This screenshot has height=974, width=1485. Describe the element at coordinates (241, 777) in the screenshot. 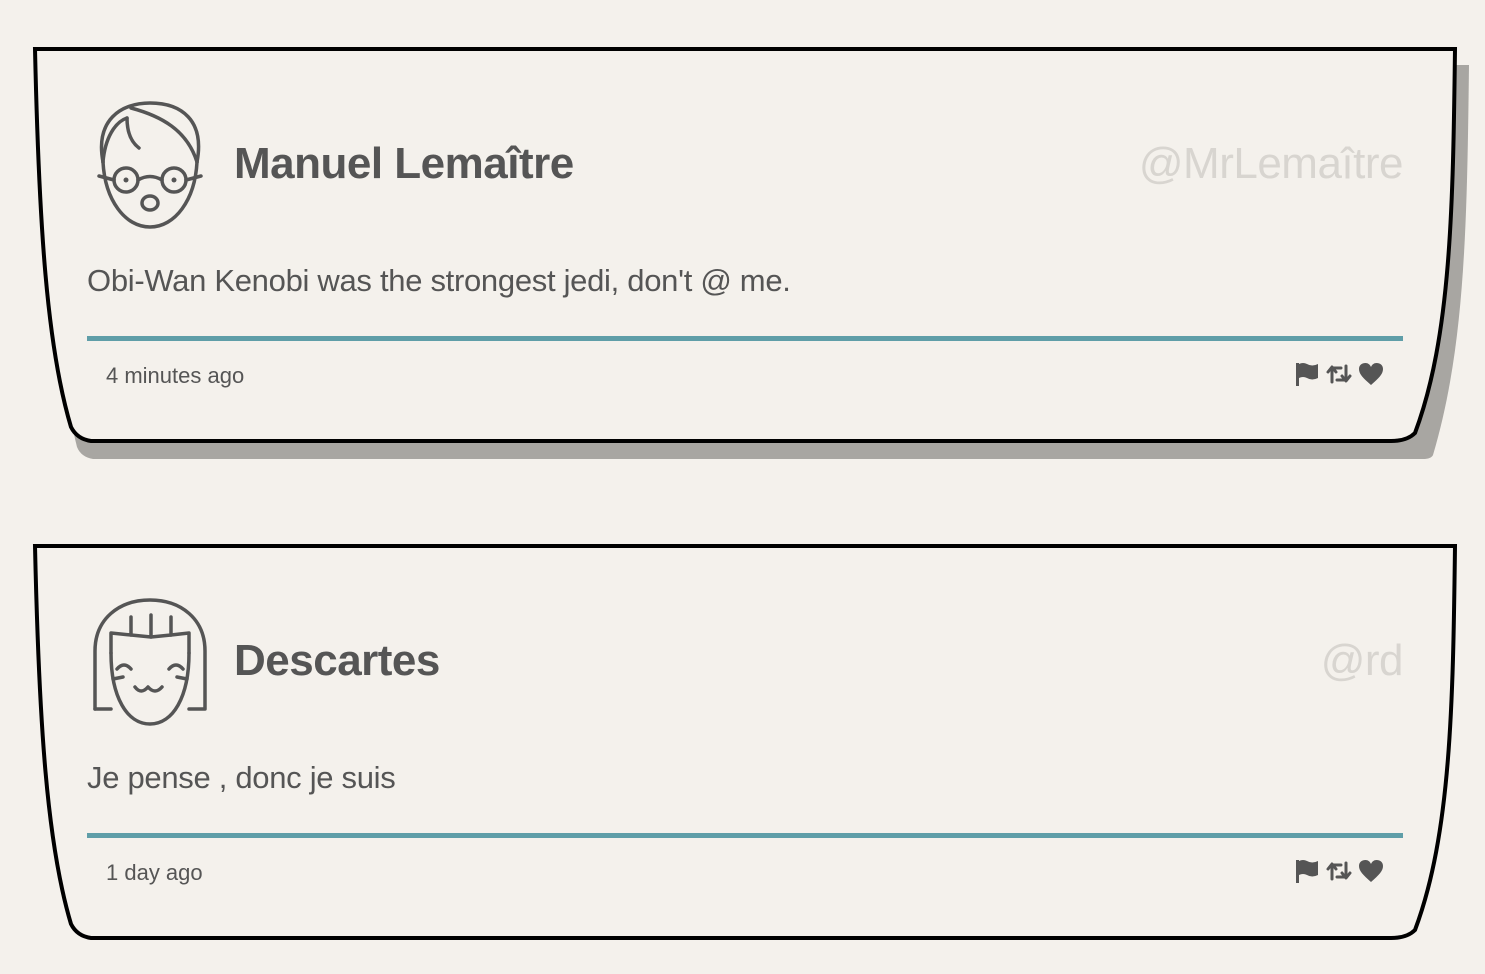

I see `tweet-message: Je pense , donc je suis` at that location.